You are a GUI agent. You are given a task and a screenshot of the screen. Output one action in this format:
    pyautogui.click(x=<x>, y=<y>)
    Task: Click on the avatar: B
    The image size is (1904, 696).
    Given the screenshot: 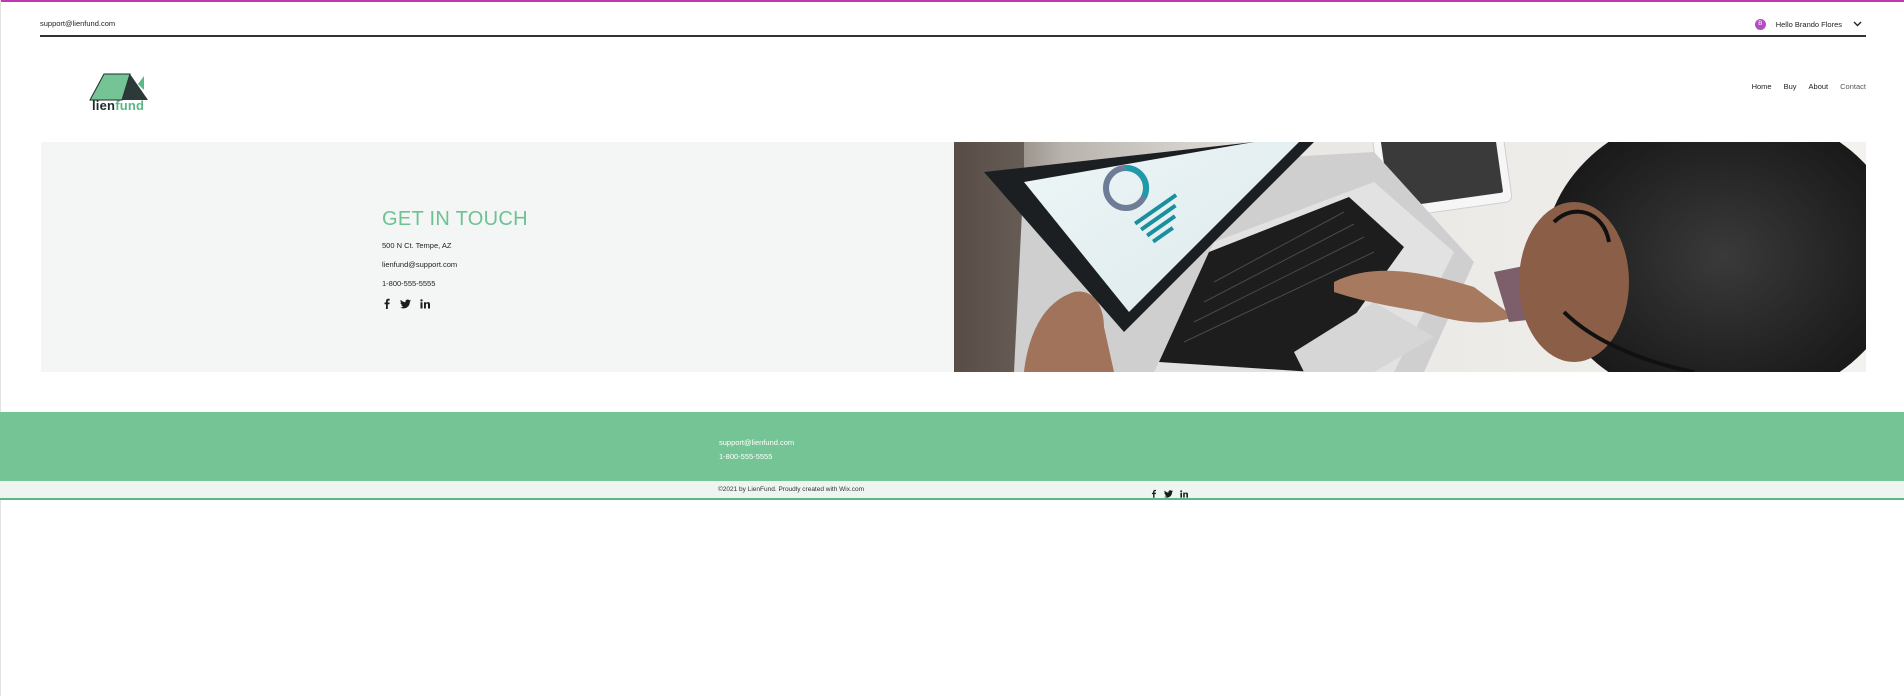 What is the action you would take?
    pyautogui.click(x=1760, y=24)
    